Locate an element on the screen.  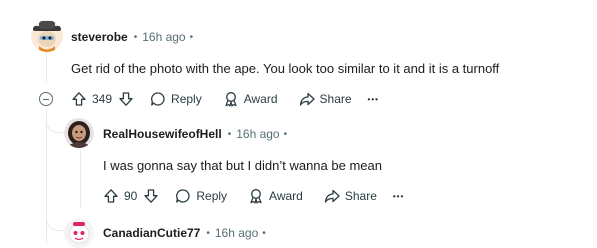
thread-line-main is located at coordinates (46, 66).